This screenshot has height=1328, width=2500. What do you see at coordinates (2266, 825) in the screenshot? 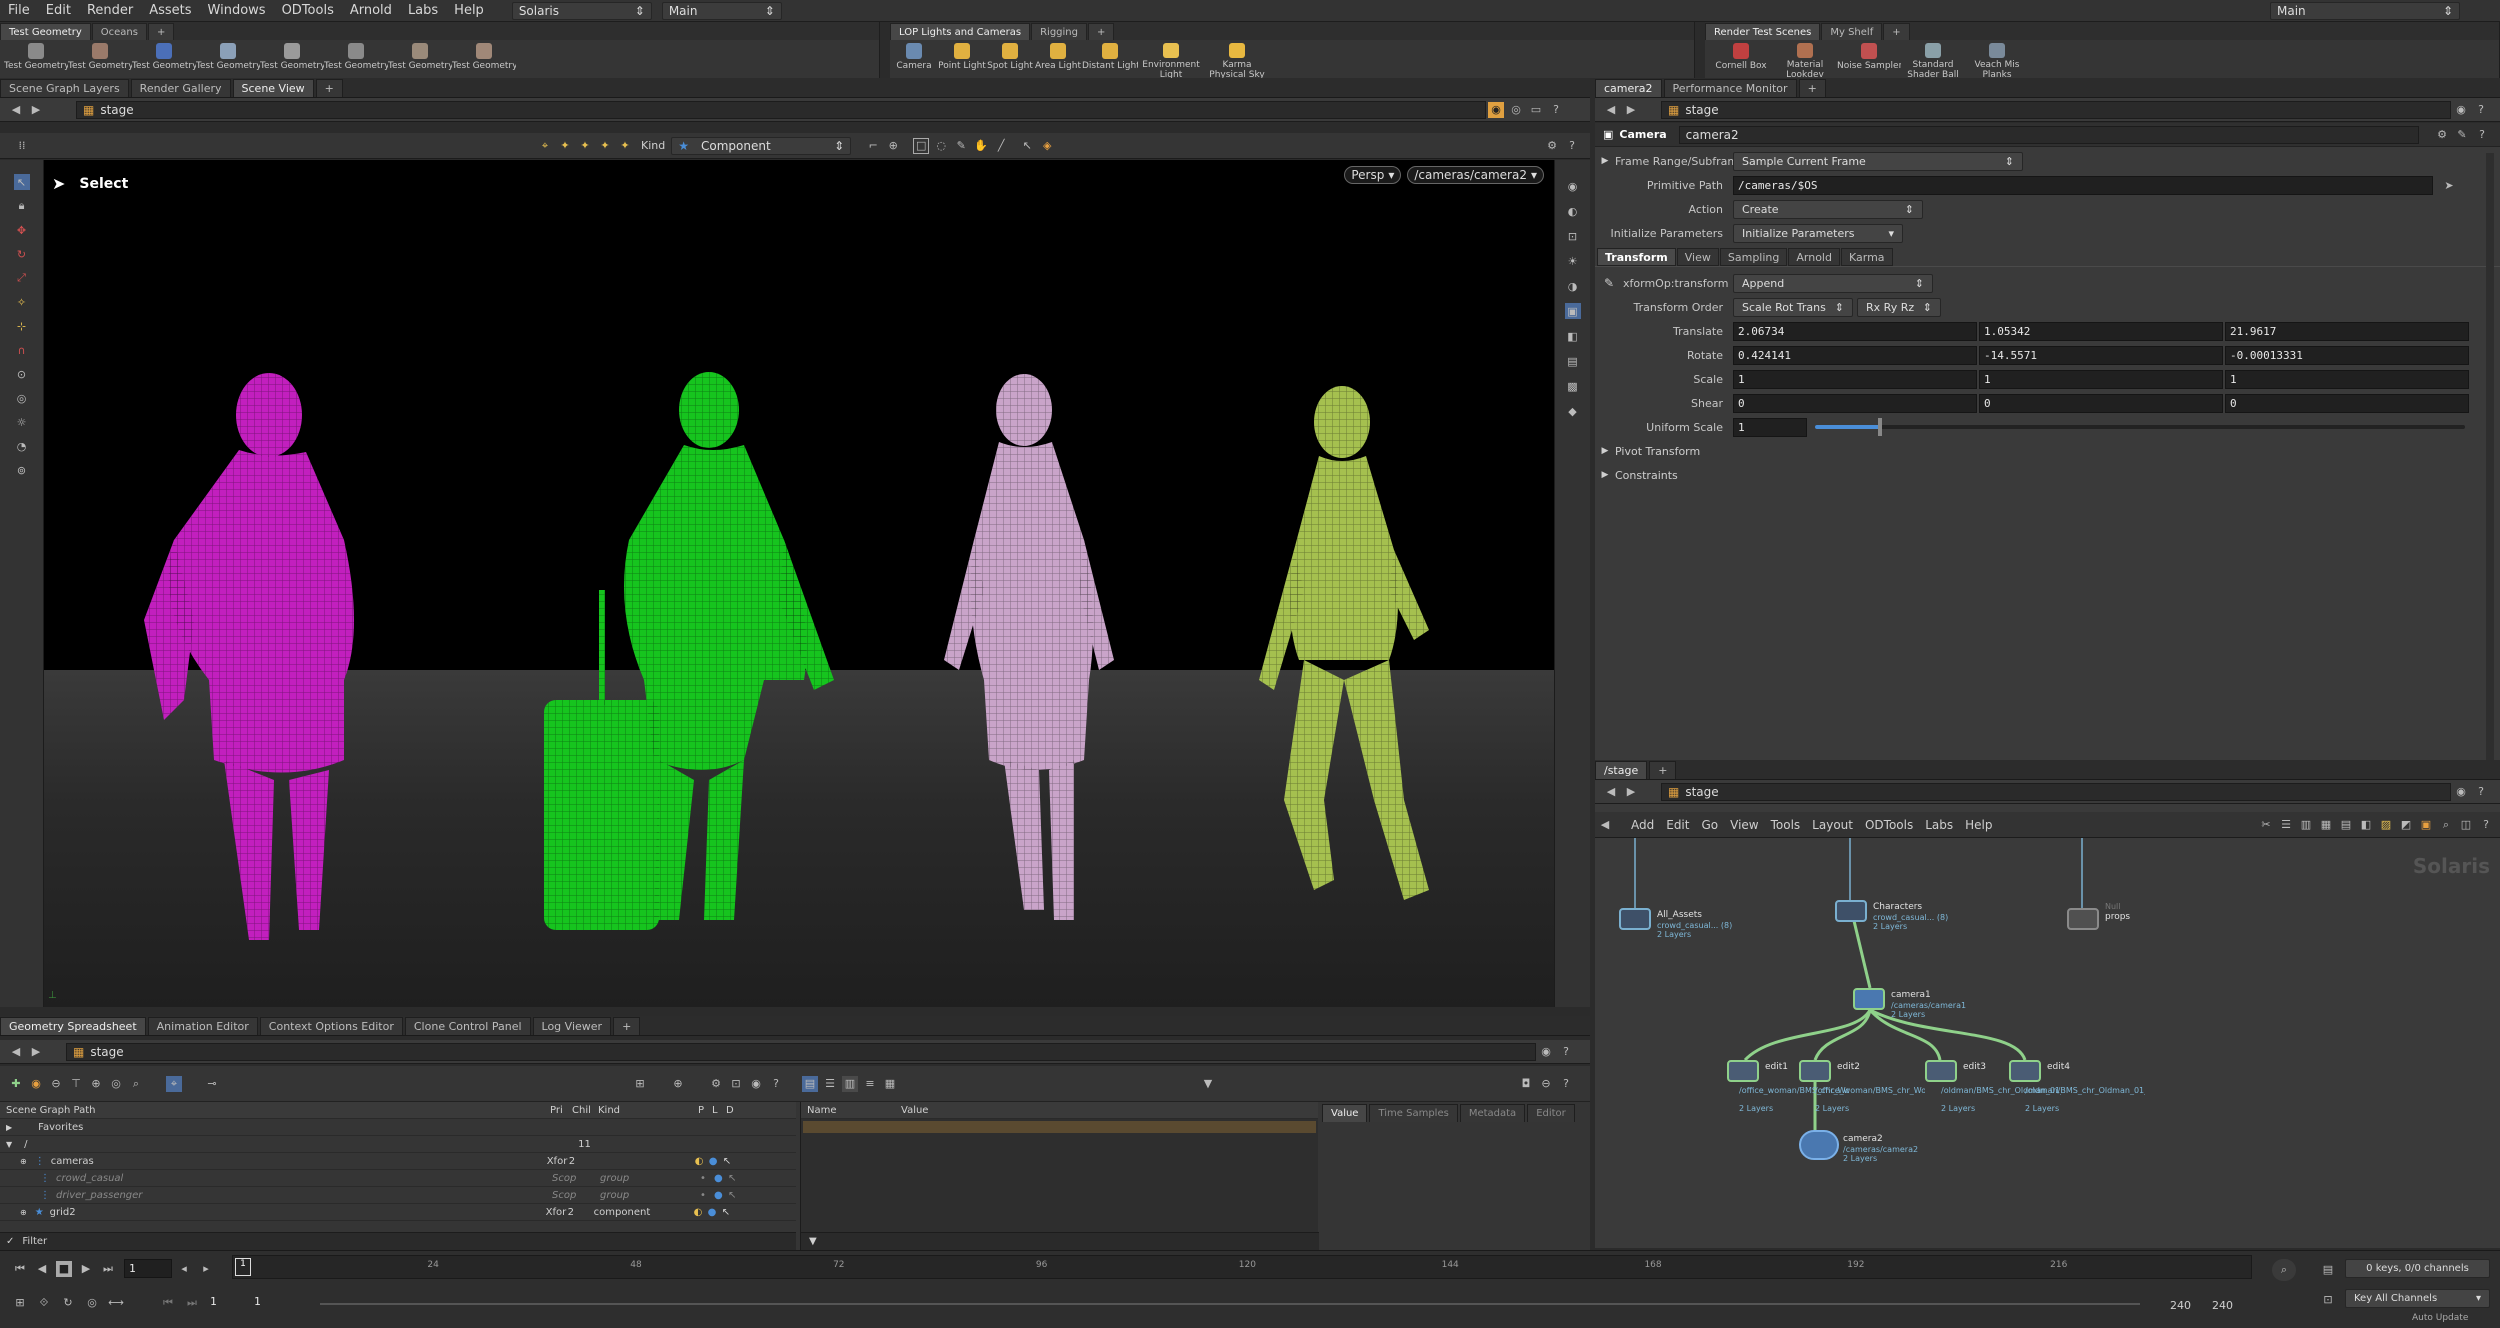
I see `tools-icon: ✂` at bounding box center [2266, 825].